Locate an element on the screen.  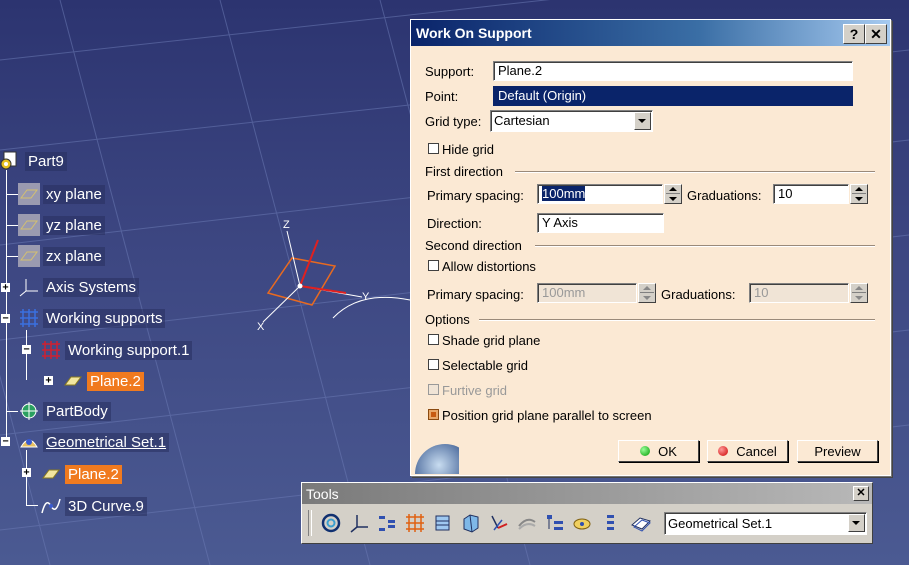
plane-system-icon is located at coordinates (641, 523).